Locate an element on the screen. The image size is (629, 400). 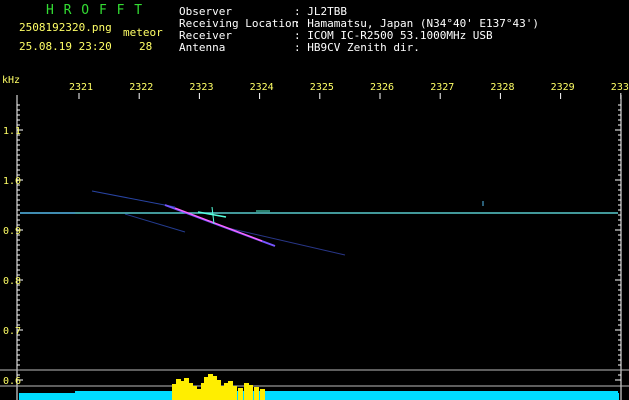
frequency-tick-label: 1.1 is located at coordinates (12, 131).